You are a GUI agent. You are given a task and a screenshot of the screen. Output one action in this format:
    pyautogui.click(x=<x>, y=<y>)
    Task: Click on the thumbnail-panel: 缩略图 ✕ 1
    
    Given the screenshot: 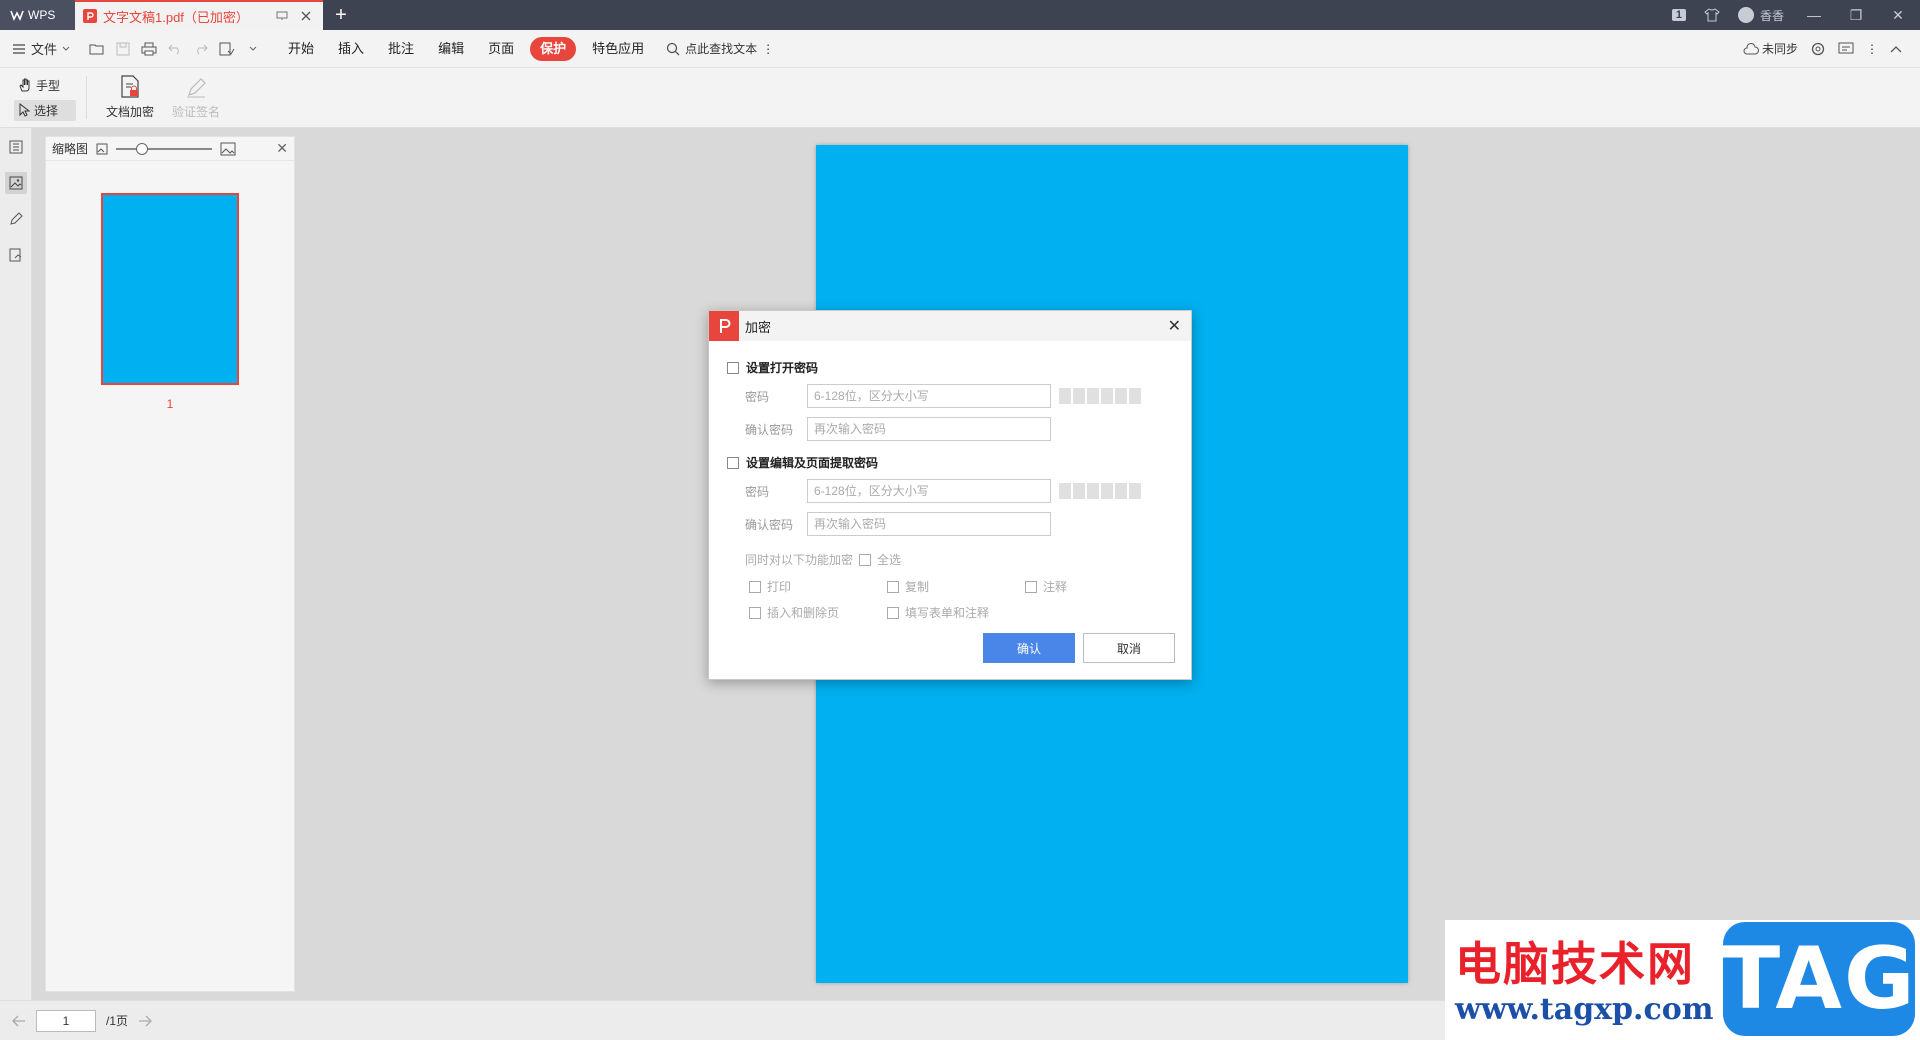 What is the action you would take?
    pyautogui.click(x=170, y=564)
    